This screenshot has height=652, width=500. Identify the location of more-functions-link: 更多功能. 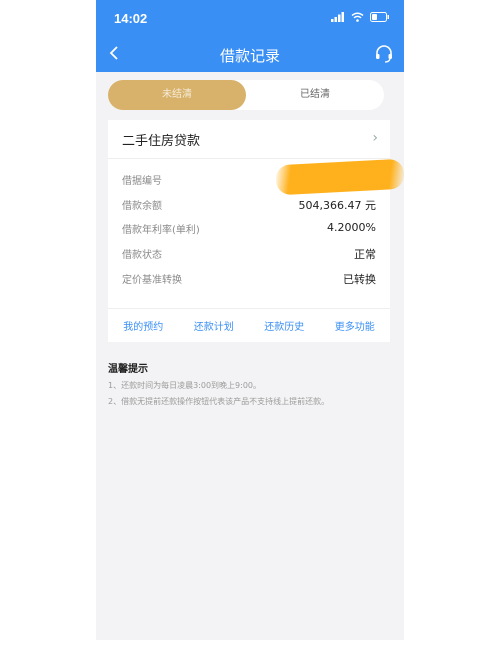
(355, 325).